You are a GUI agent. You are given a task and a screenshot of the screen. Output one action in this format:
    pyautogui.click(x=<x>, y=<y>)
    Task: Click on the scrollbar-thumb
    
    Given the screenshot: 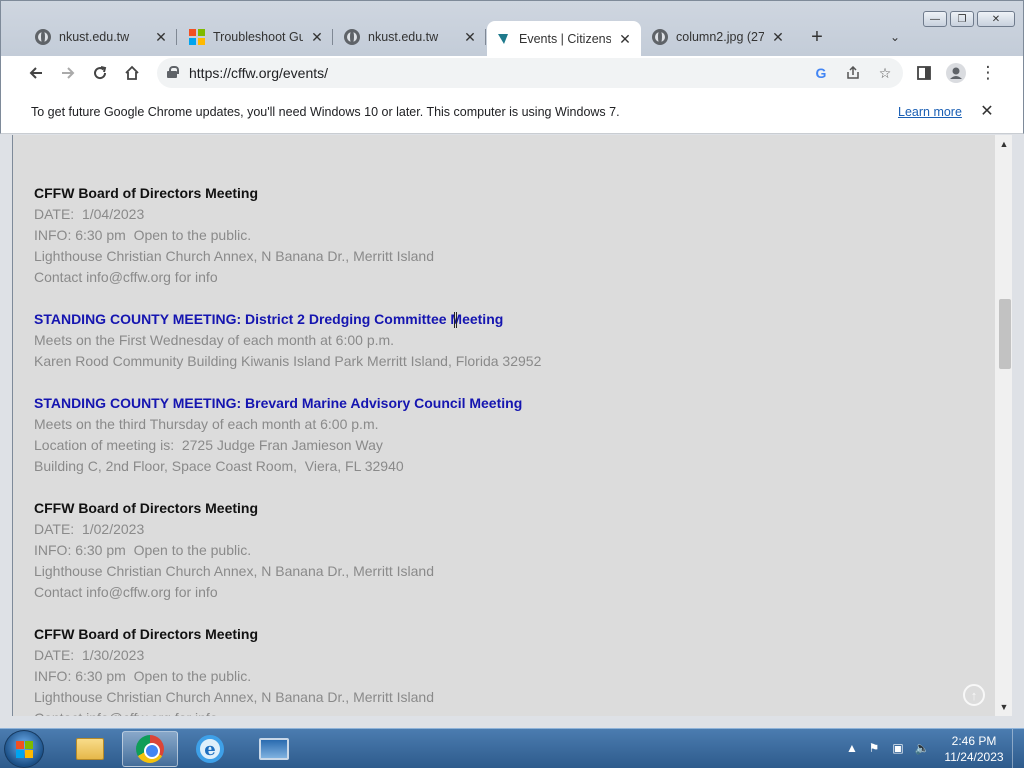 What is the action you would take?
    pyautogui.click(x=1005, y=334)
    